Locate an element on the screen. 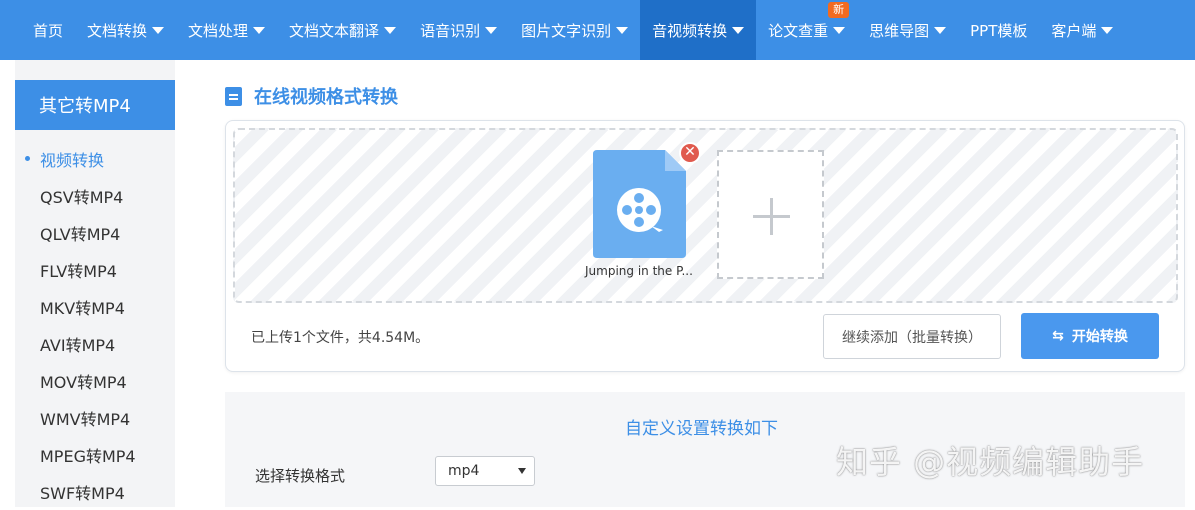  sidebar-item-label: SWF转MP4 is located at coordinates (82, 493).